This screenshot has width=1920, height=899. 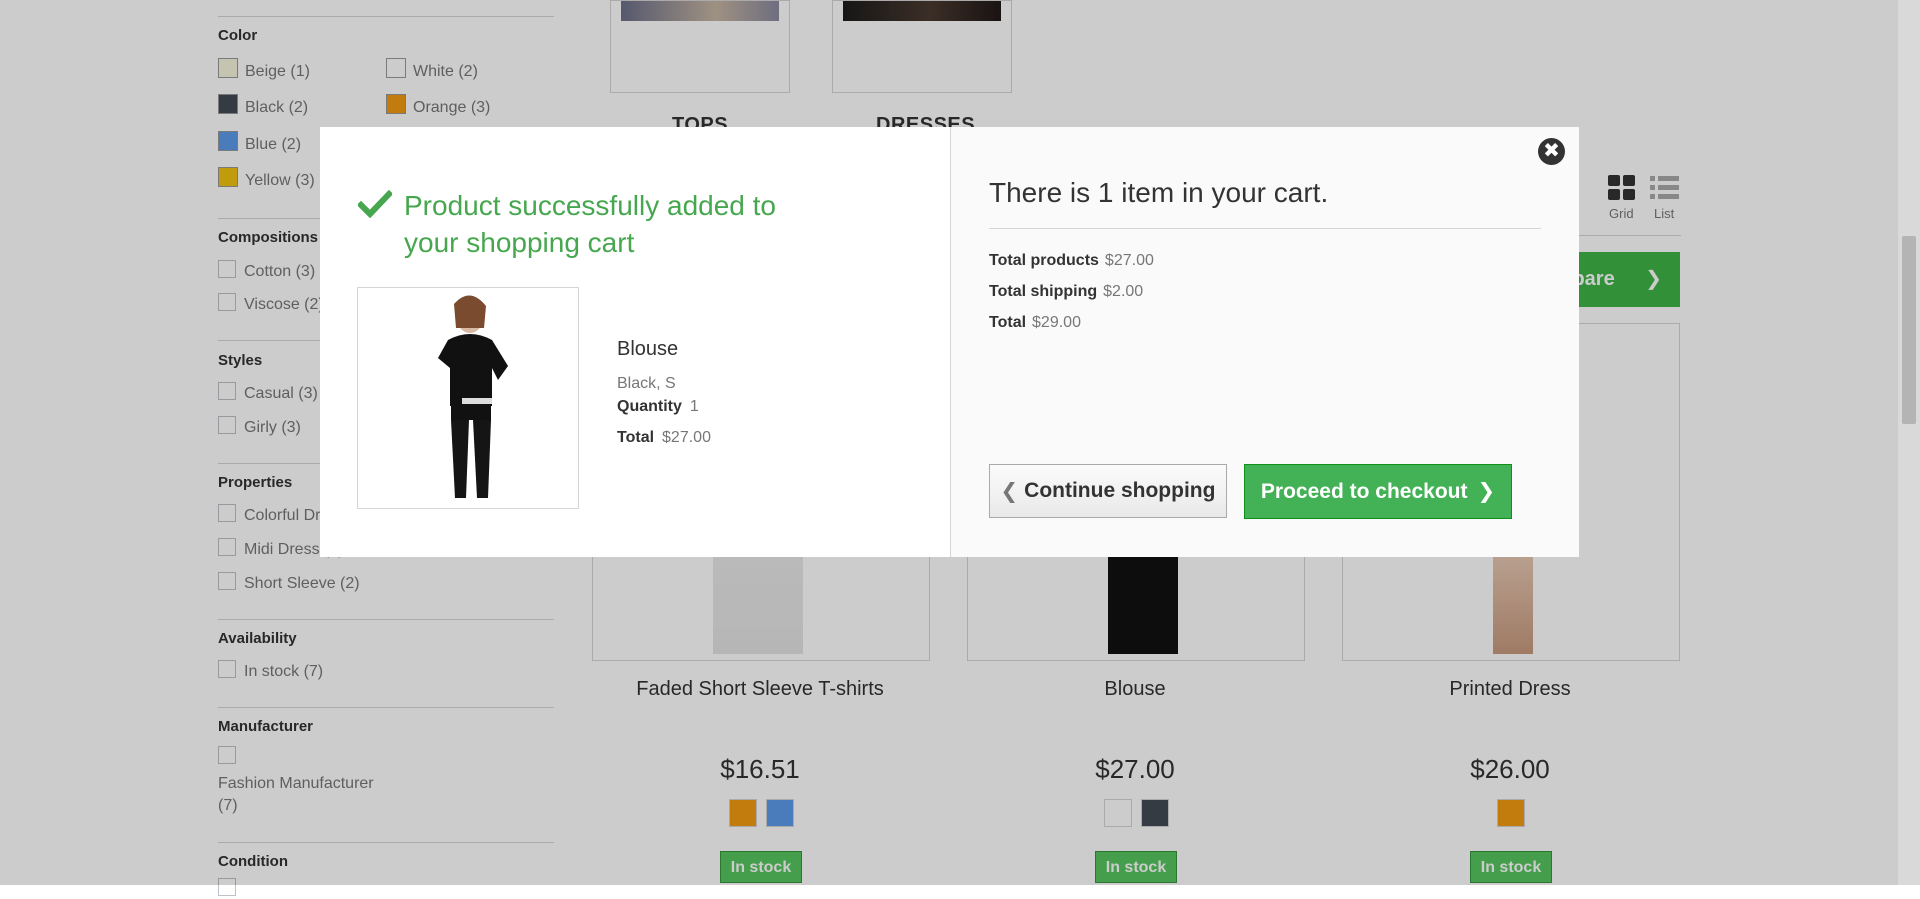 What do you see at coordinates (1108, 491) in the screenshot?
I see `continue-shopping-button: ❮ Continue shopping` at bounding box center [1108, 491].